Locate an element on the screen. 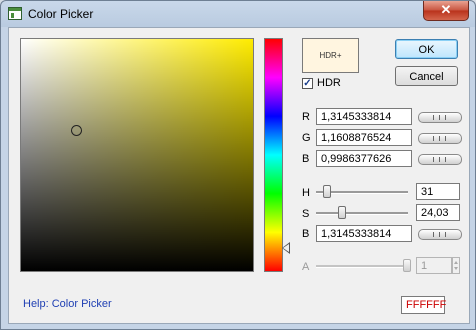 This screenshot has height=330, width=476. app-icon is located at coordinates (15, 13).